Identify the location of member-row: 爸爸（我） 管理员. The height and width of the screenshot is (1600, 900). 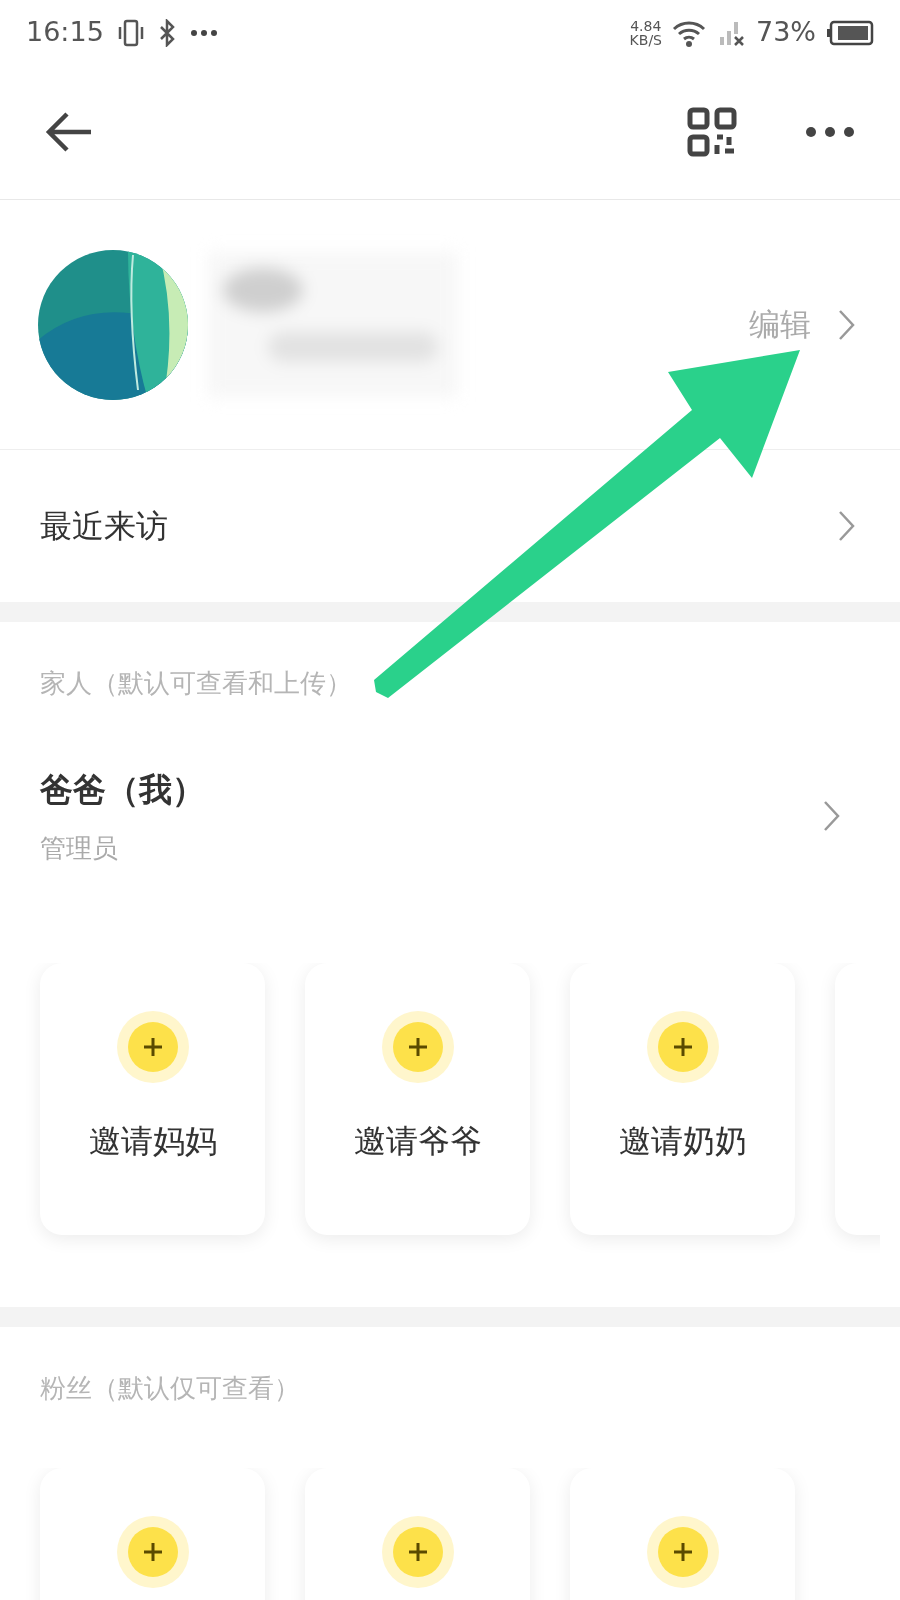
(450, 785).